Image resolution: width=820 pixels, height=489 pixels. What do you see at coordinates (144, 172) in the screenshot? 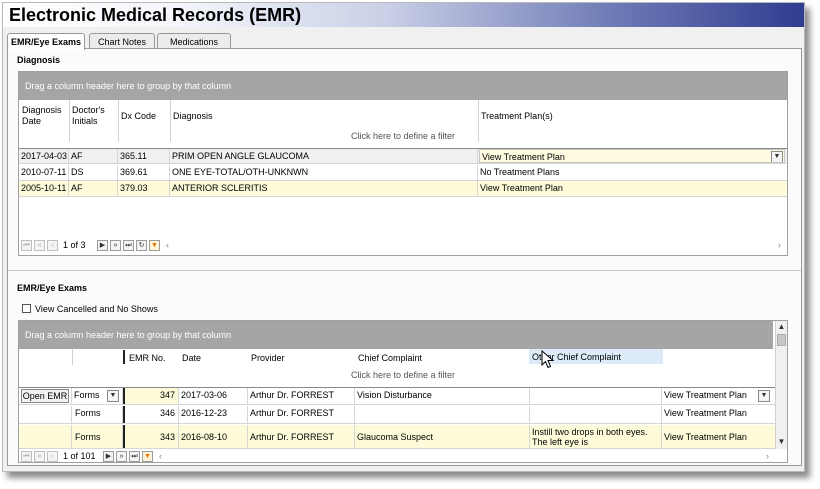
I see `cell-dx-code: 369.61` at bounding box center [144, 172].